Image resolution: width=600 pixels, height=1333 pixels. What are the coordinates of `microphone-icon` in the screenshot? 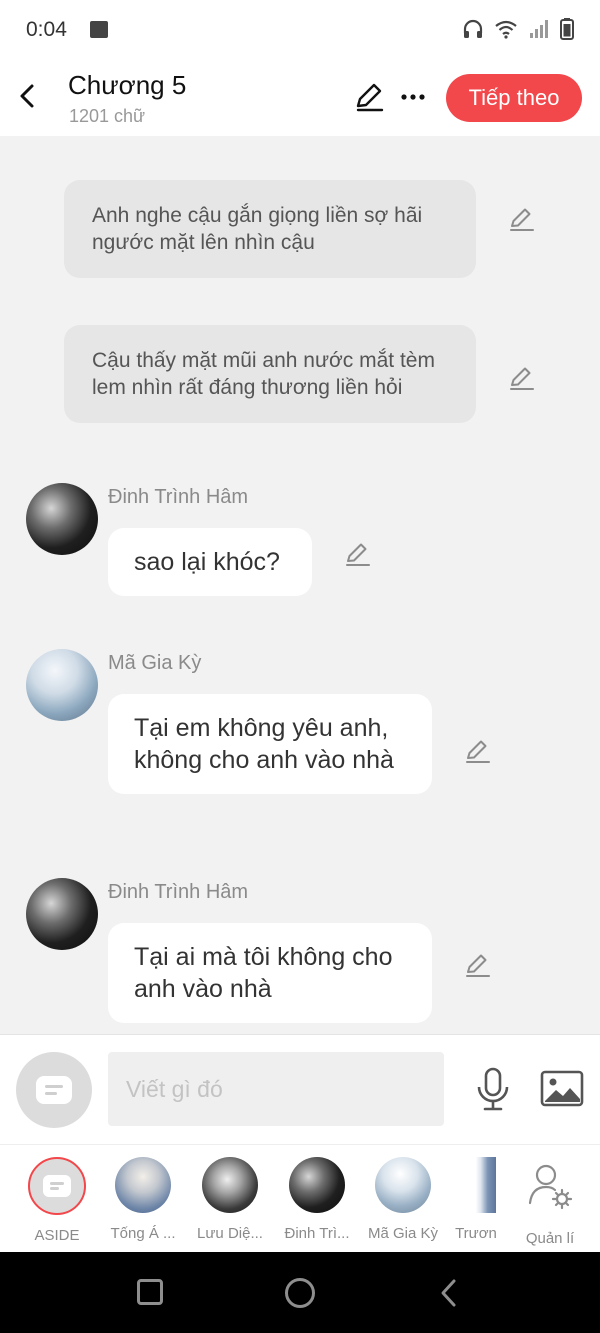 It's located at (493, 1090).